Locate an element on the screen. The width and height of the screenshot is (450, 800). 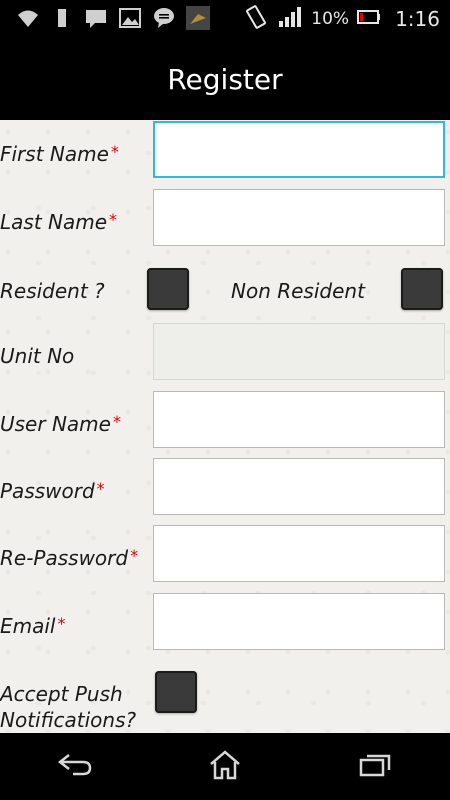
email-input is located at coordinates (299, 621).